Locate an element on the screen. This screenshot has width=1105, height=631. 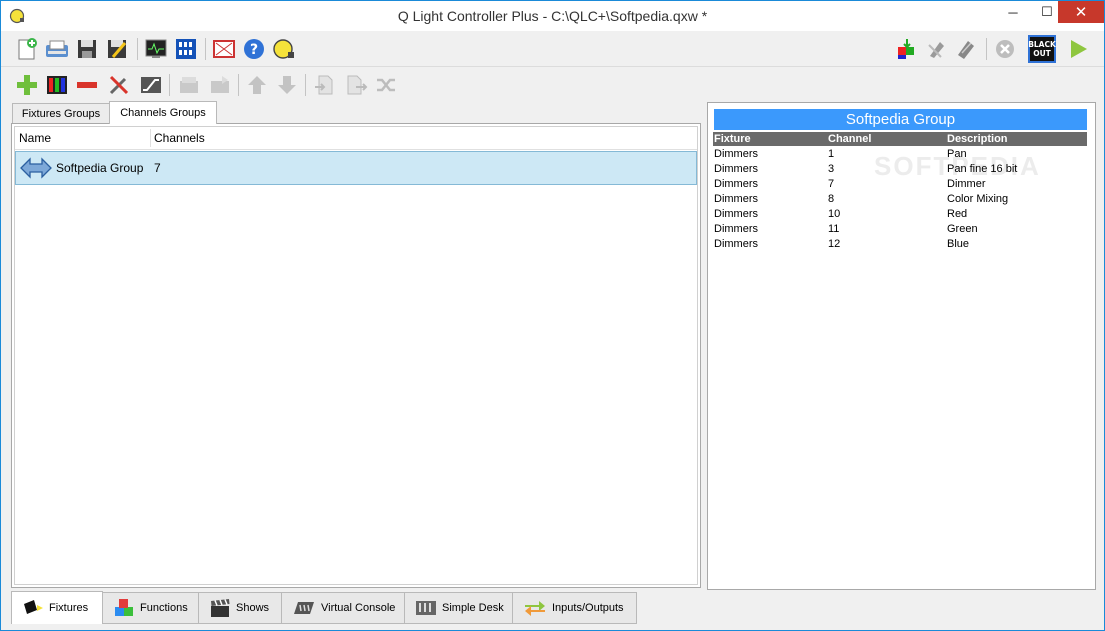
tab-label: Inputs/Outputs is located at coordinates (588, 608).